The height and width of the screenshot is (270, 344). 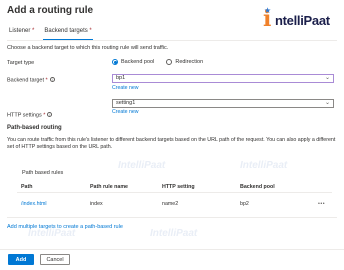 What do you see at coordinates (126, 103) in the screenshot?
I see `http-settings-value: setting1` at bounding box center [126, 103].